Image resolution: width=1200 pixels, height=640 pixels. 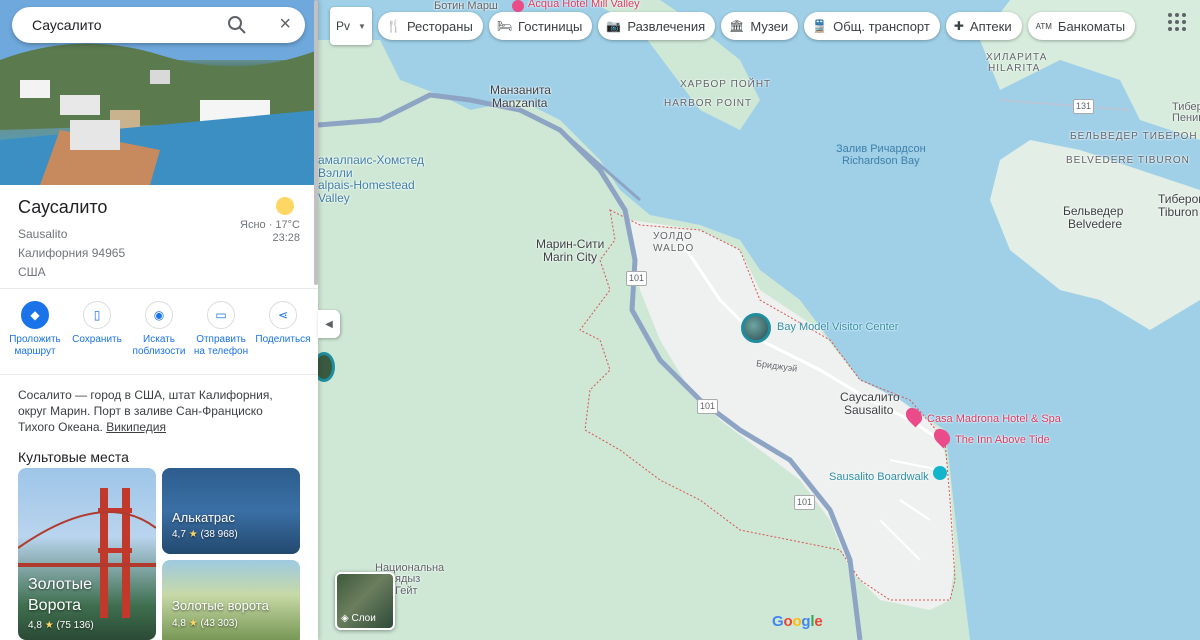 What do you see at coordinates (219, 534) in the screenshot?
I see `review-count: (38 968)` at bounding box center [219, 534].